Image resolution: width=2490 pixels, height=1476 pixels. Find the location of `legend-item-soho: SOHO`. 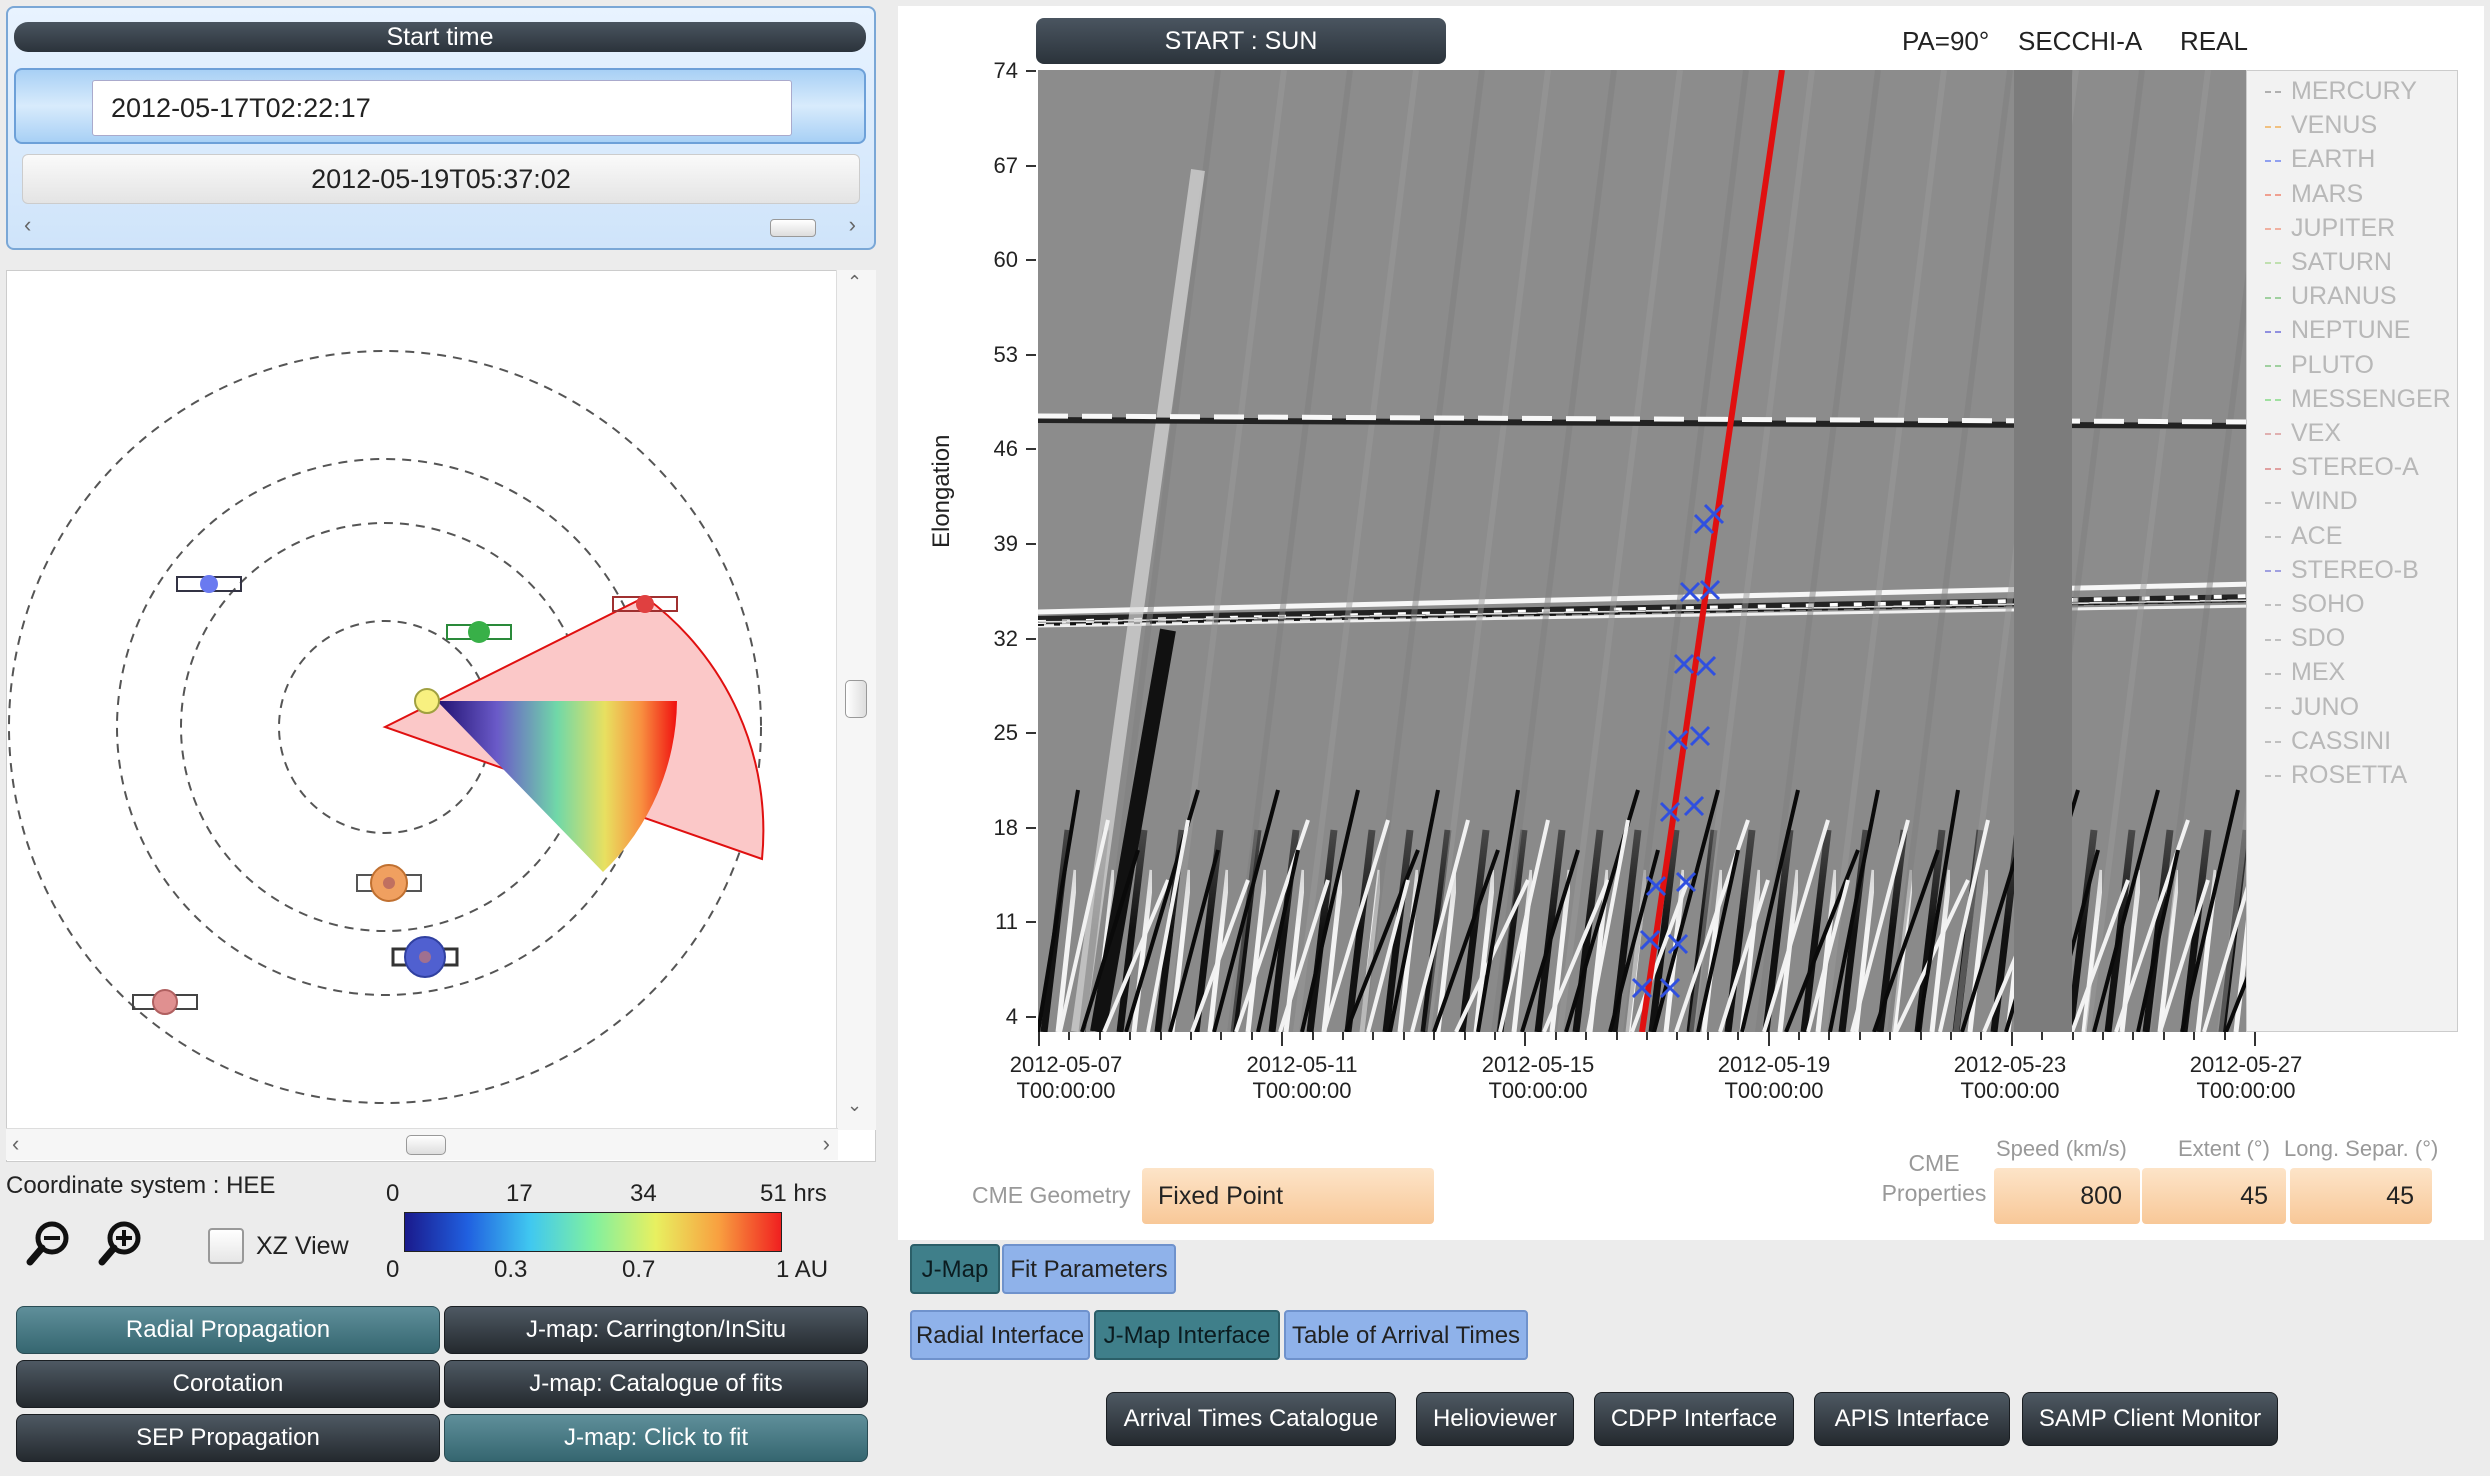

legend-item-soho: SOHO is located at coordinates (2315, 604).